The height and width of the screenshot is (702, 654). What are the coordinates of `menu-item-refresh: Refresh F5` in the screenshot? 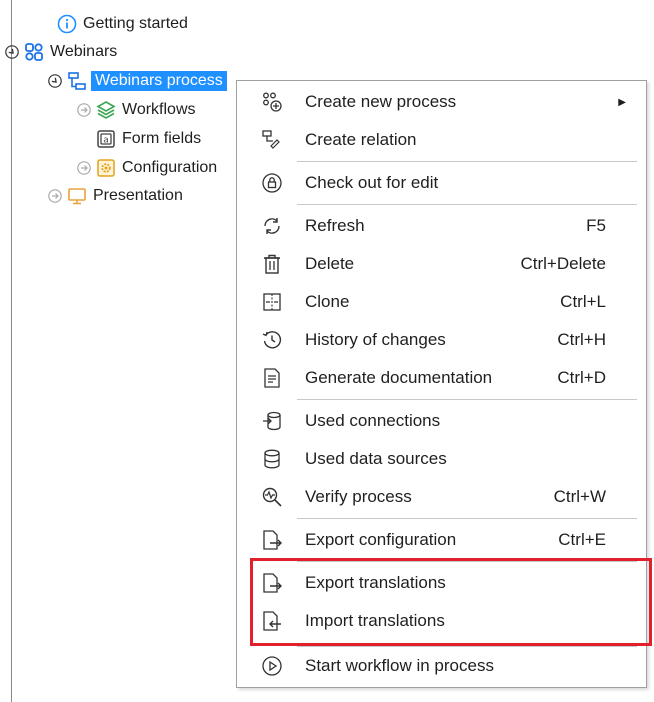 It's located at (441, 226).